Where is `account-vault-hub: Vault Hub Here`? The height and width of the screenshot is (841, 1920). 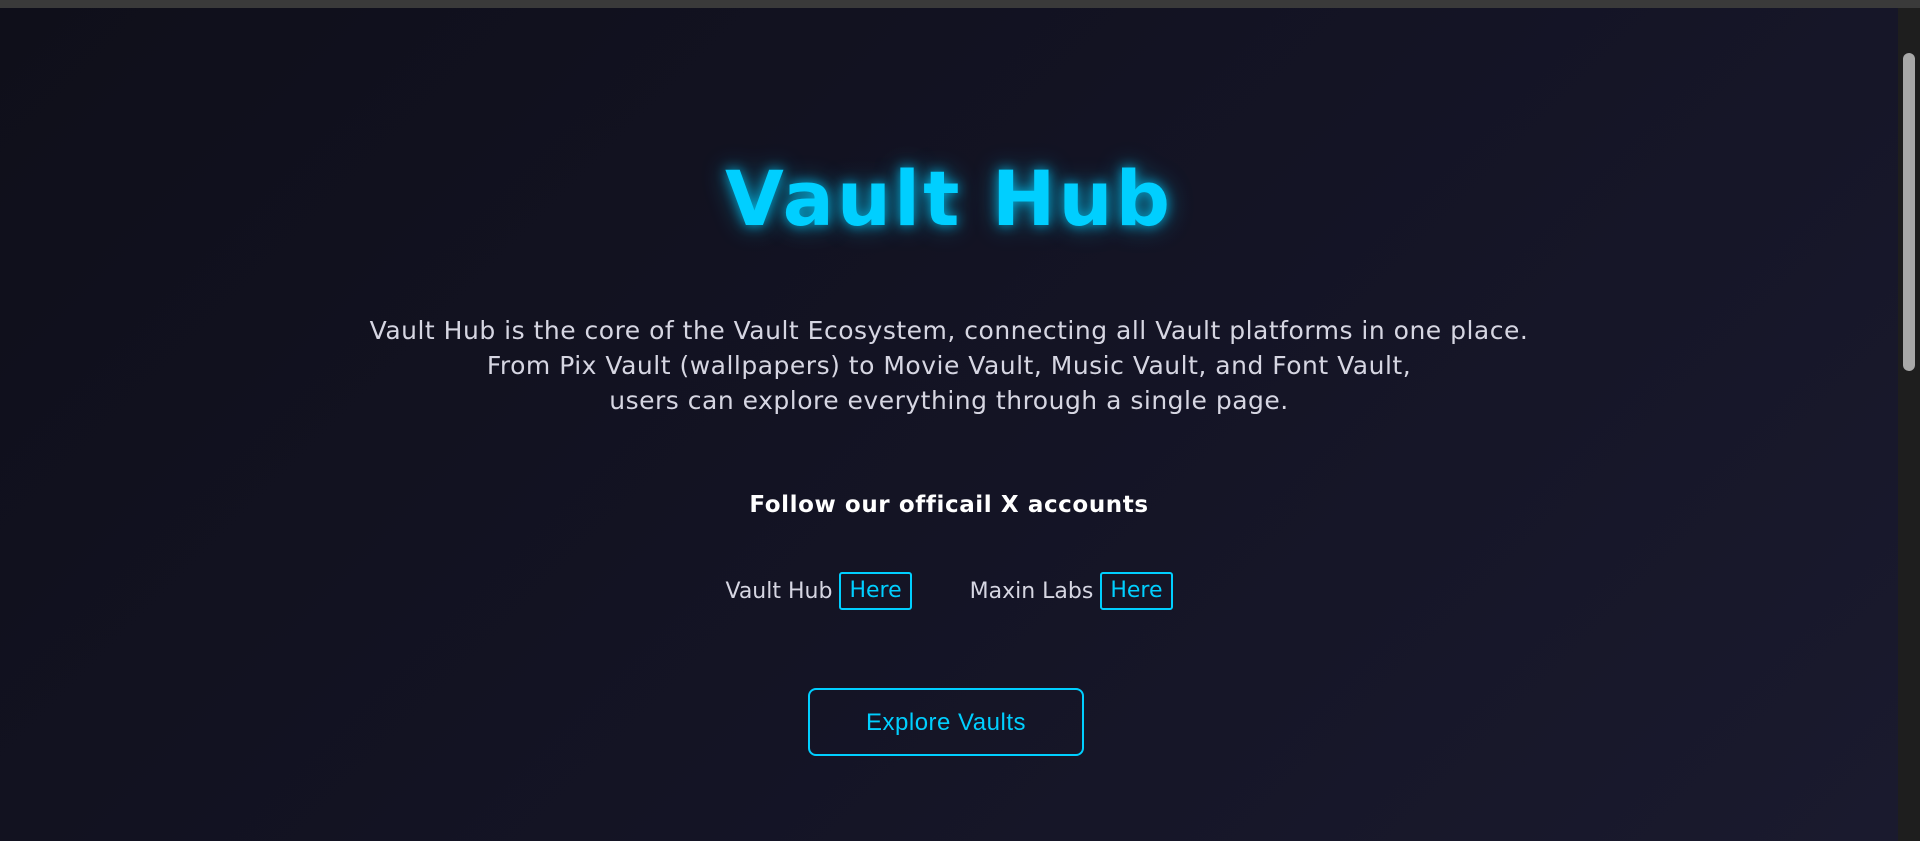
account-vault-hub: Vault Hub Here is located at coordinates (818, 591).